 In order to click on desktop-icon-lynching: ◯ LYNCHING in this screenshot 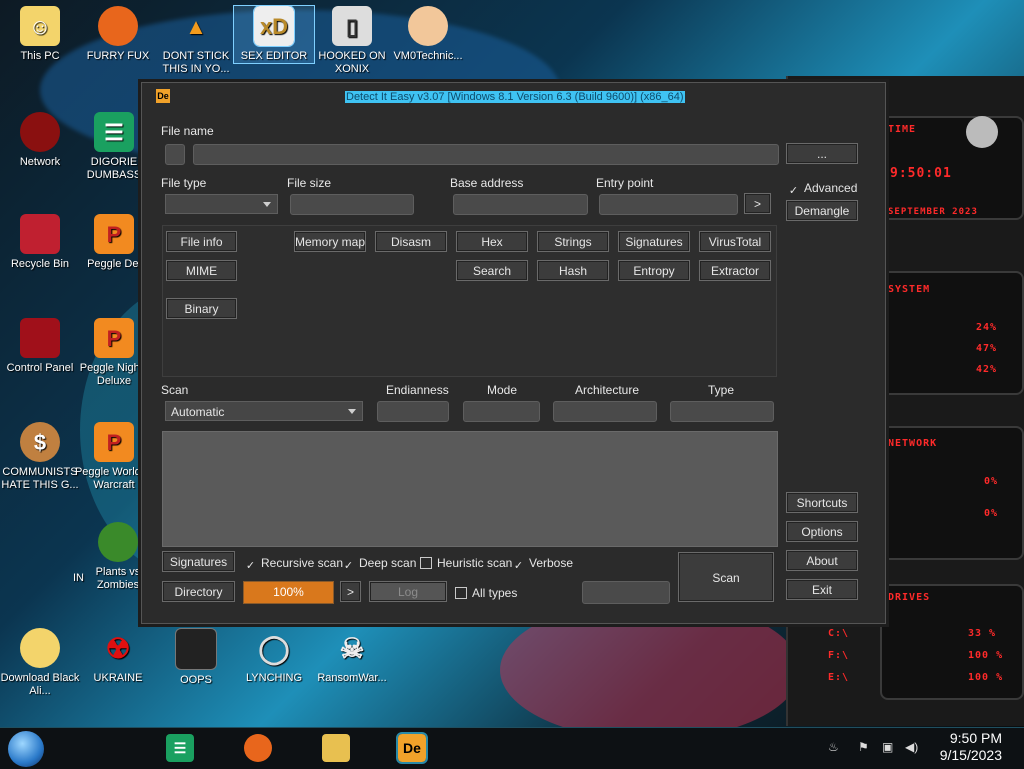, I will do `click(274, 656)`.